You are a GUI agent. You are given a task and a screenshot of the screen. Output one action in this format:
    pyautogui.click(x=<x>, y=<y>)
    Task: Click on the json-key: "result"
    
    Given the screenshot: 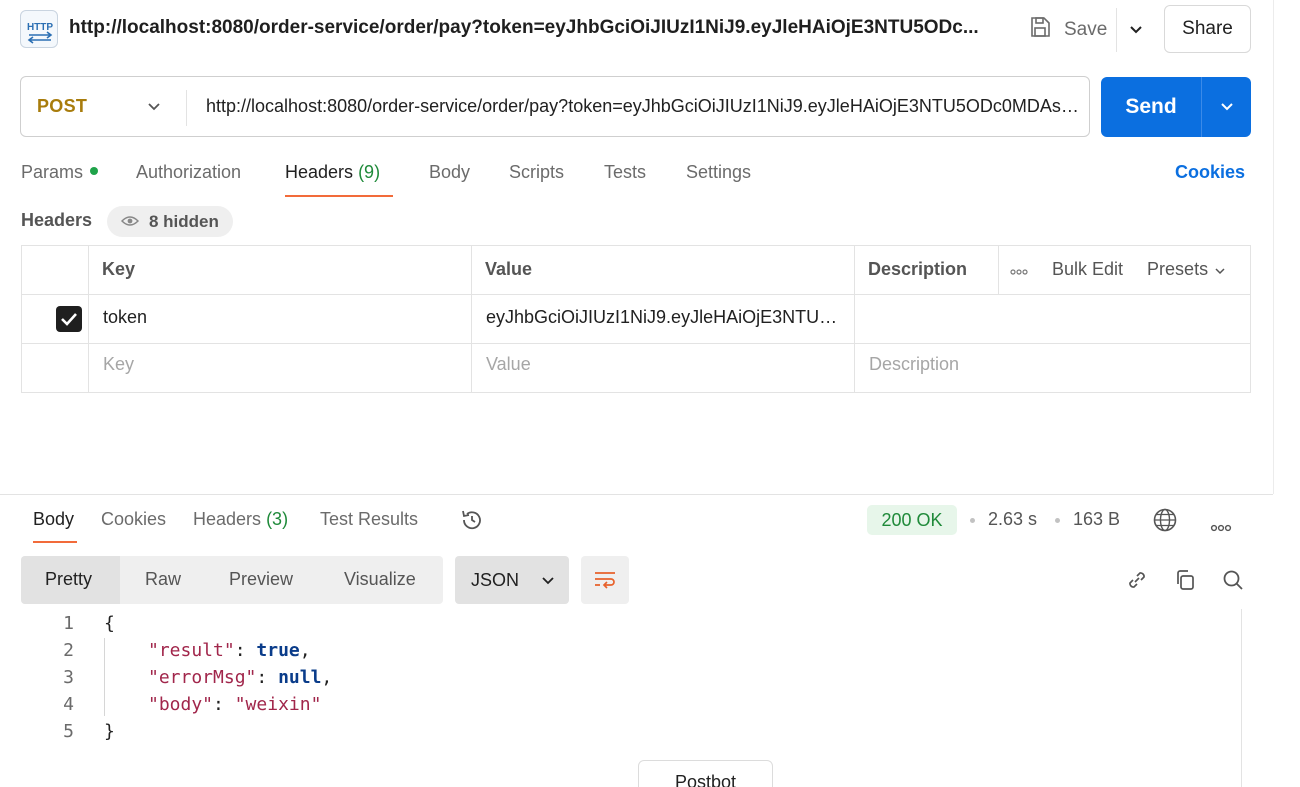 What is the action you would take?
    pyautogui.click(x=191, y=650)
    